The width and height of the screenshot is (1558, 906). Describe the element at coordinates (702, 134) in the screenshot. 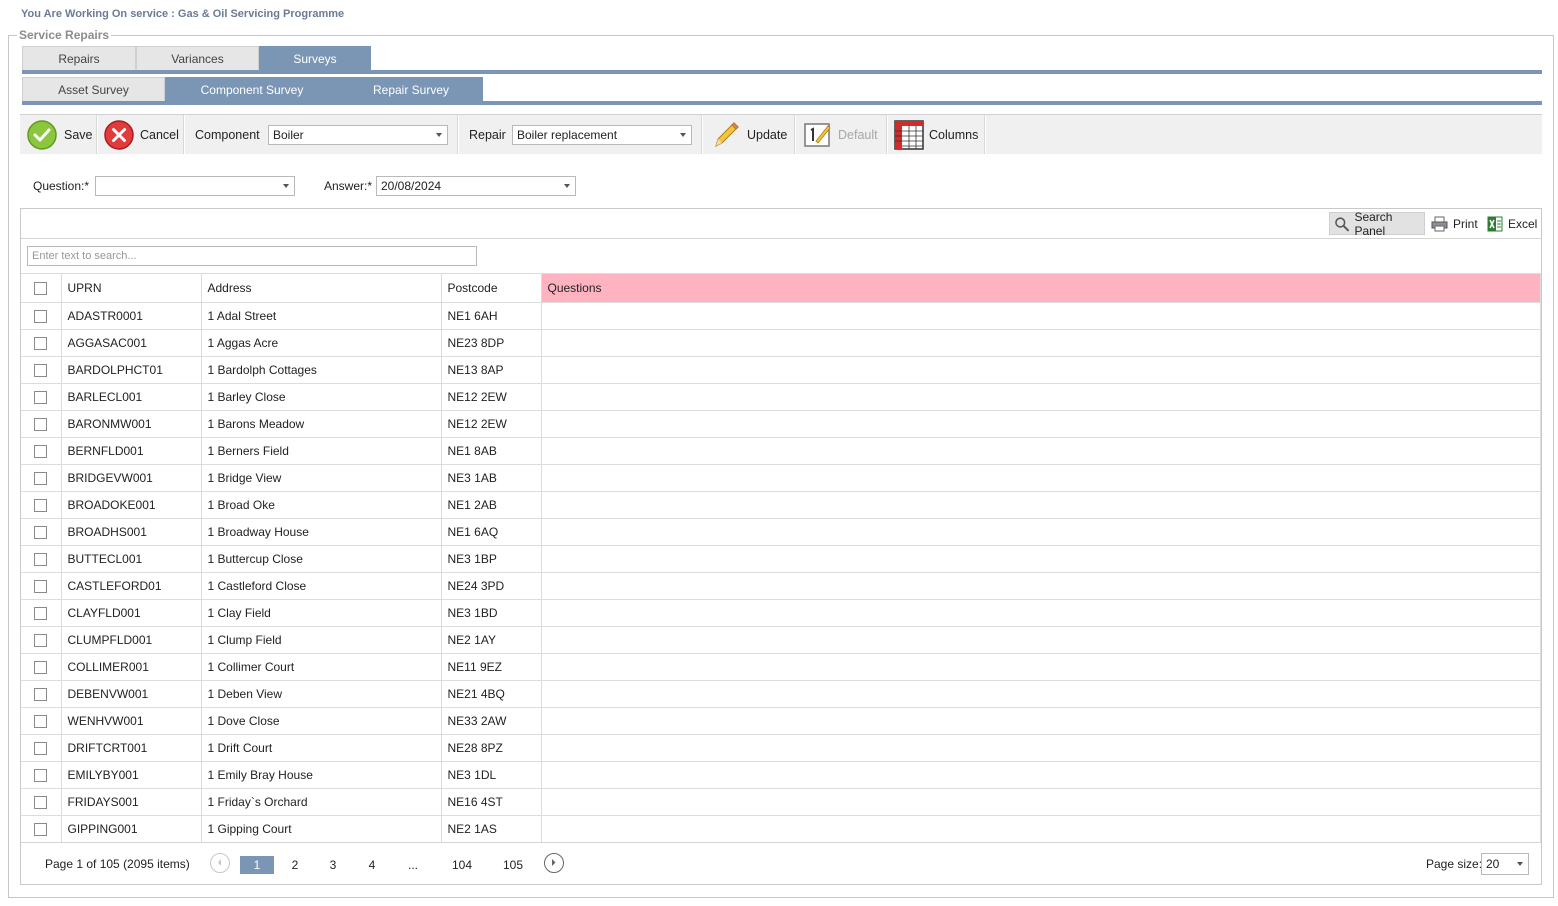

I see `toolbar-separator` at that location.